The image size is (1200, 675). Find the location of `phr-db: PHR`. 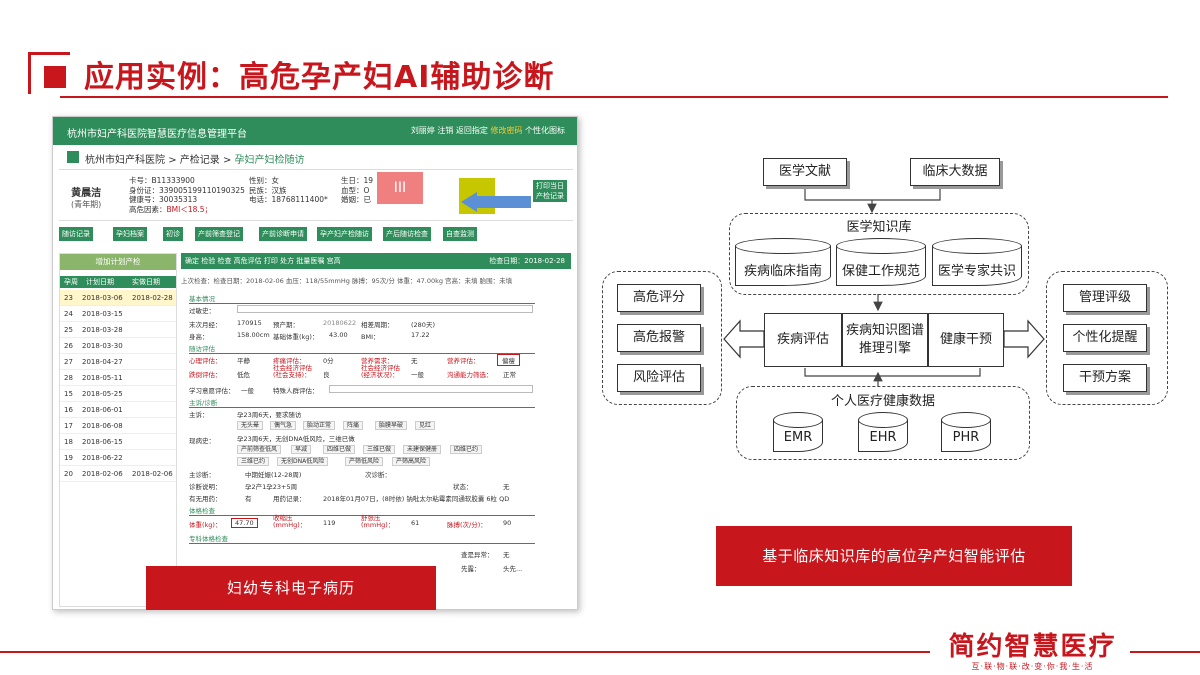

phr-db: PHR is located at coordinates (966, 432).